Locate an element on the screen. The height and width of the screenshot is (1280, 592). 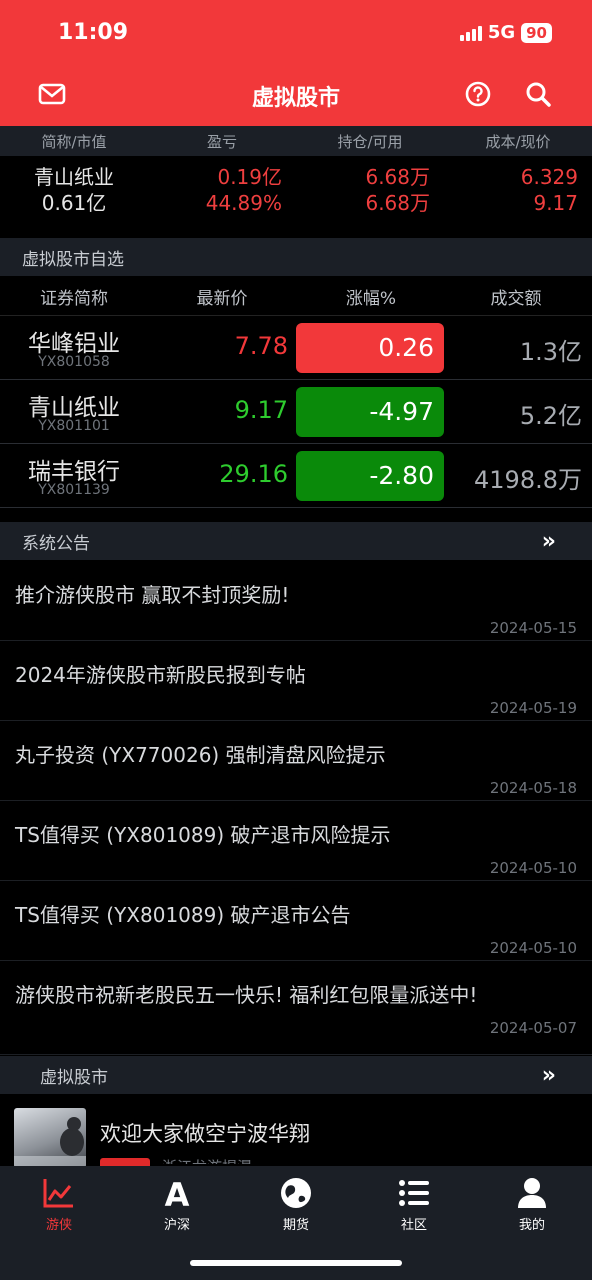
watchlist-title: 虚拟股市自选 is located at coordinates (73, 259).